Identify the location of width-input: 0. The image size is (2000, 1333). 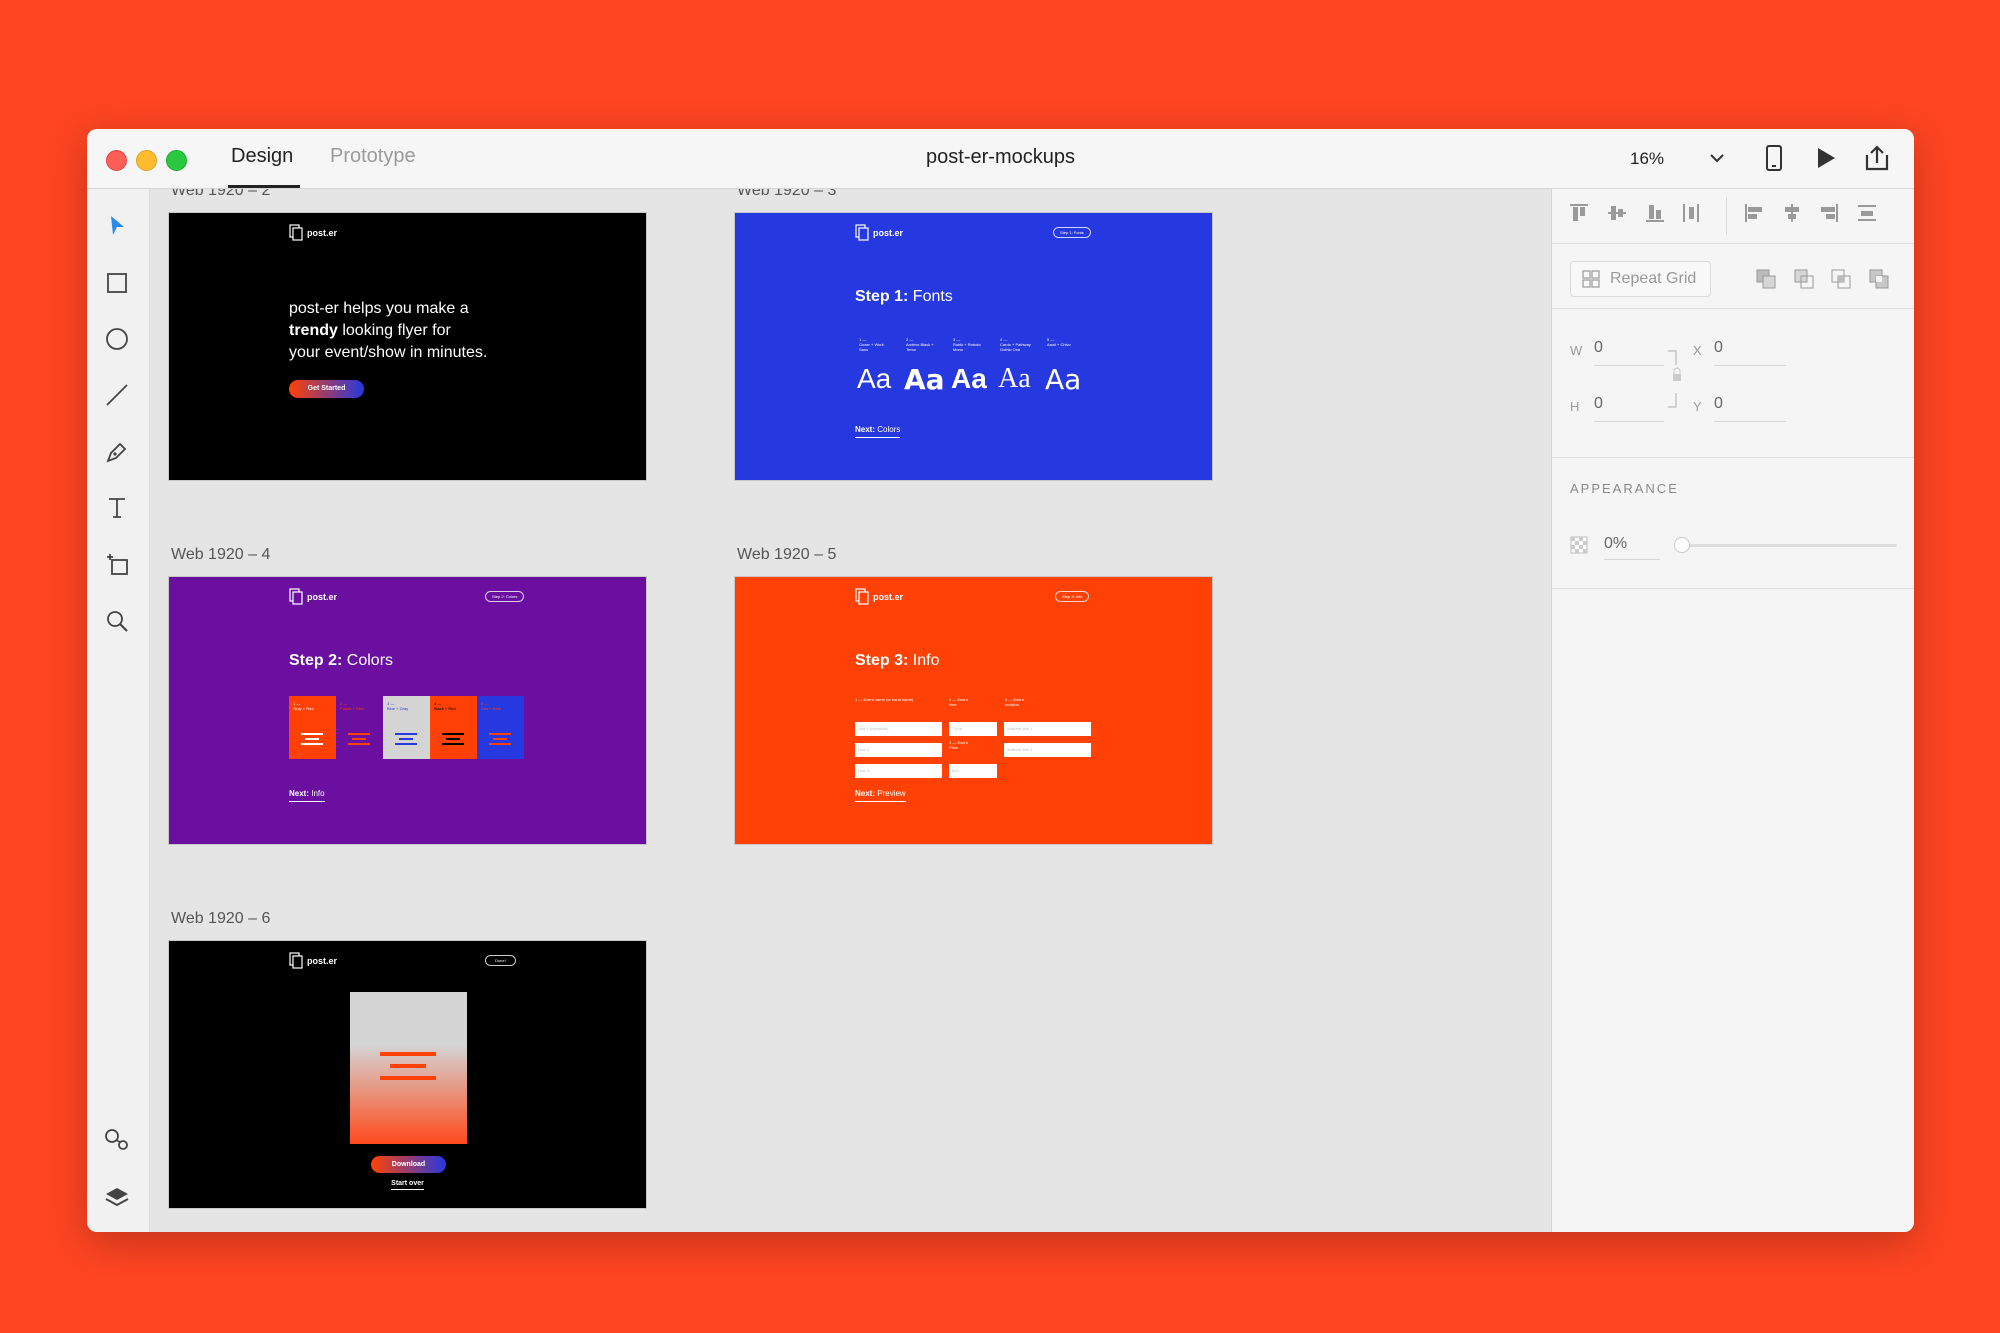
(1629, 352).